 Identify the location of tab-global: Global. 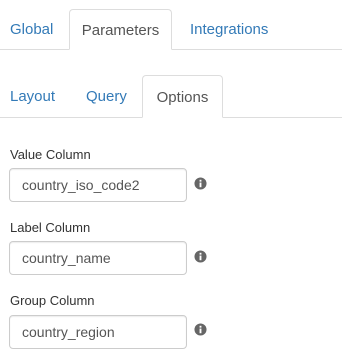
(31, 29).